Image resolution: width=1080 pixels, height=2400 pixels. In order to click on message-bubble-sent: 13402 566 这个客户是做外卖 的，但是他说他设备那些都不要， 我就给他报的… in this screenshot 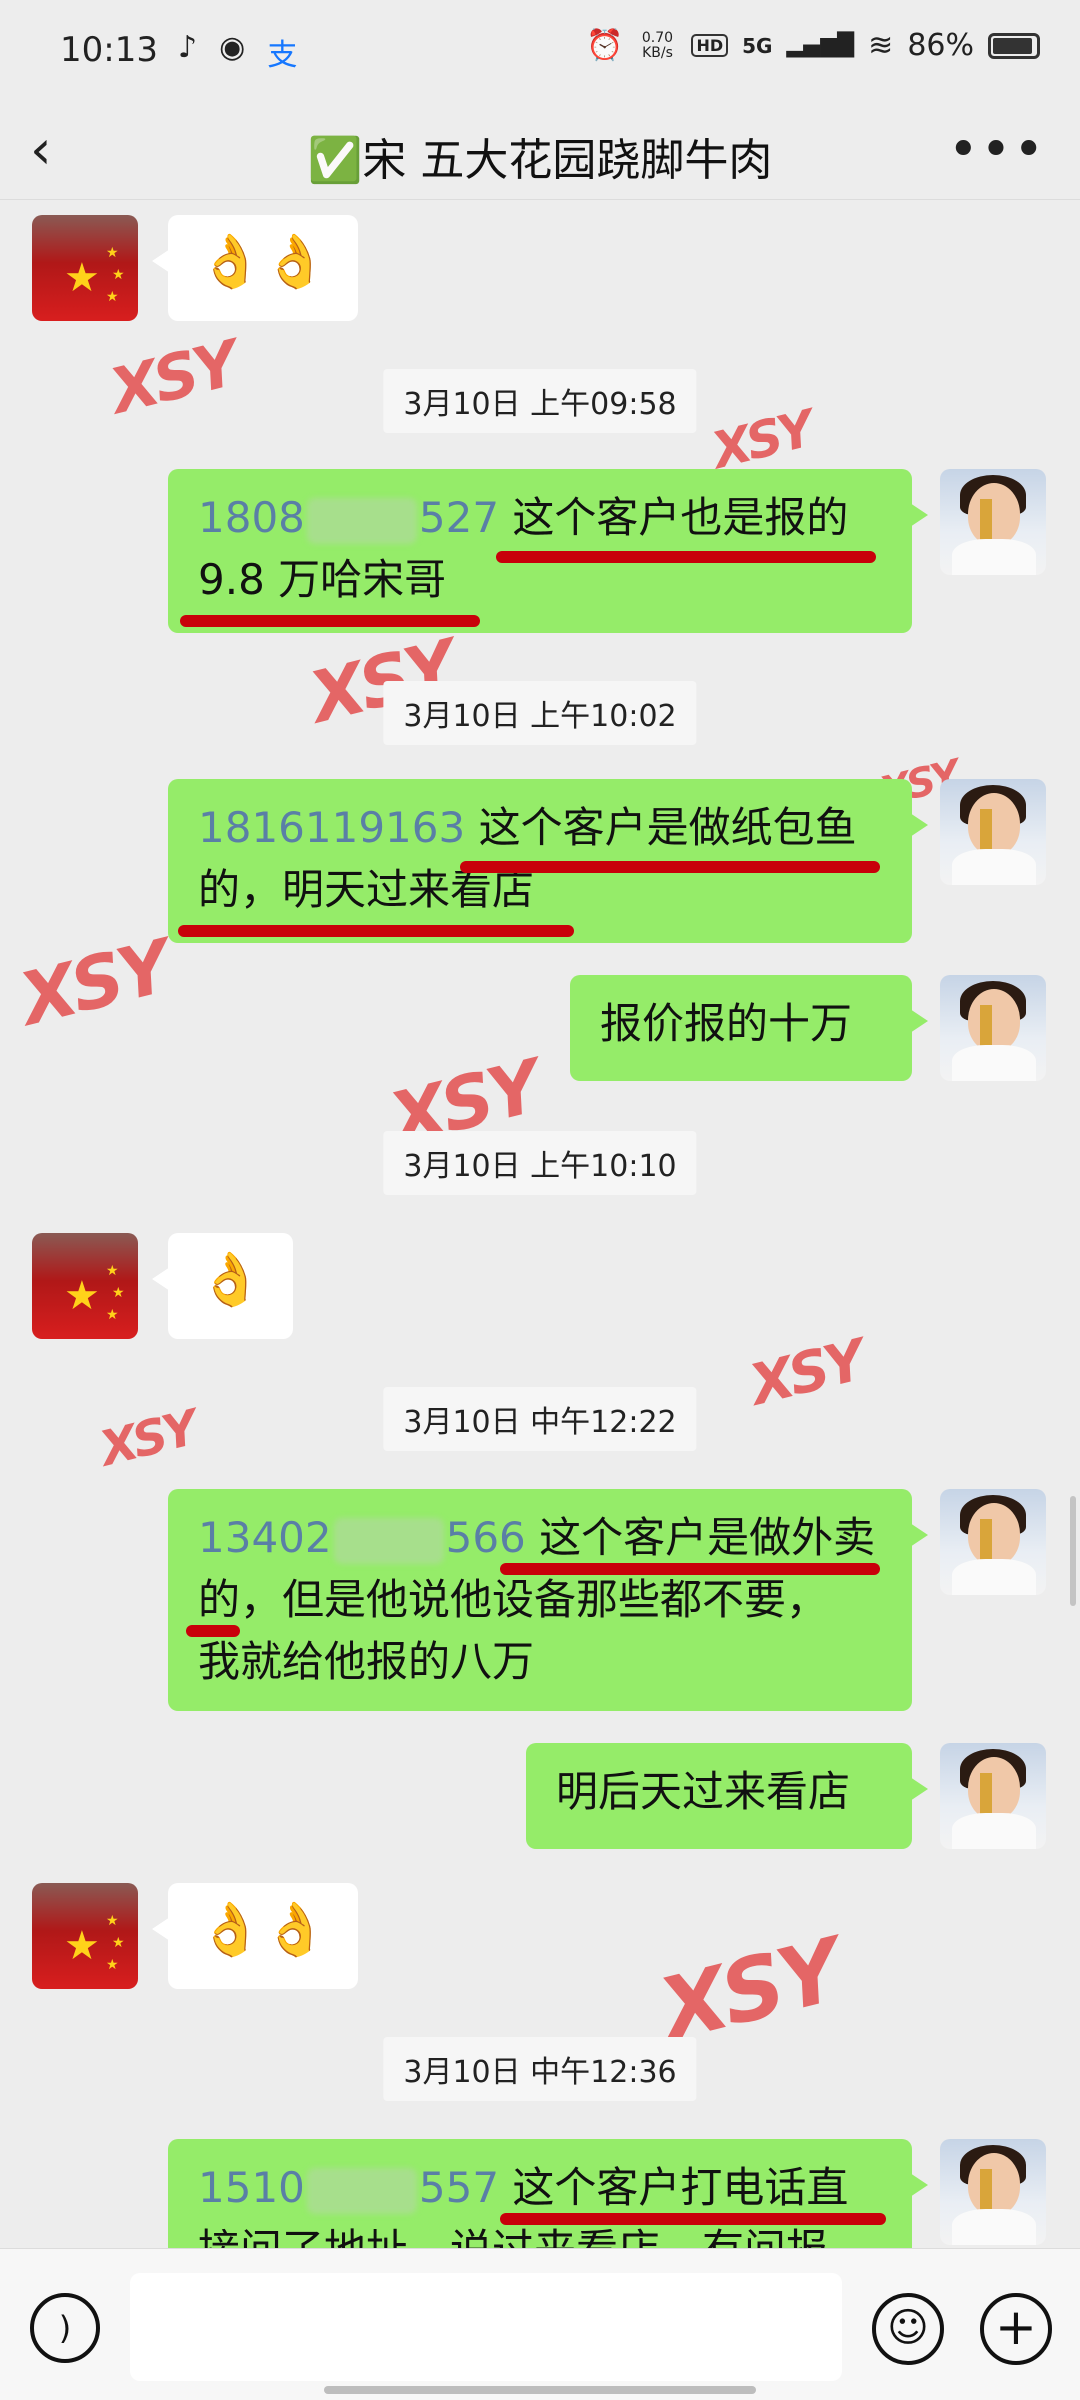, I will do `click(548, 1600)`.